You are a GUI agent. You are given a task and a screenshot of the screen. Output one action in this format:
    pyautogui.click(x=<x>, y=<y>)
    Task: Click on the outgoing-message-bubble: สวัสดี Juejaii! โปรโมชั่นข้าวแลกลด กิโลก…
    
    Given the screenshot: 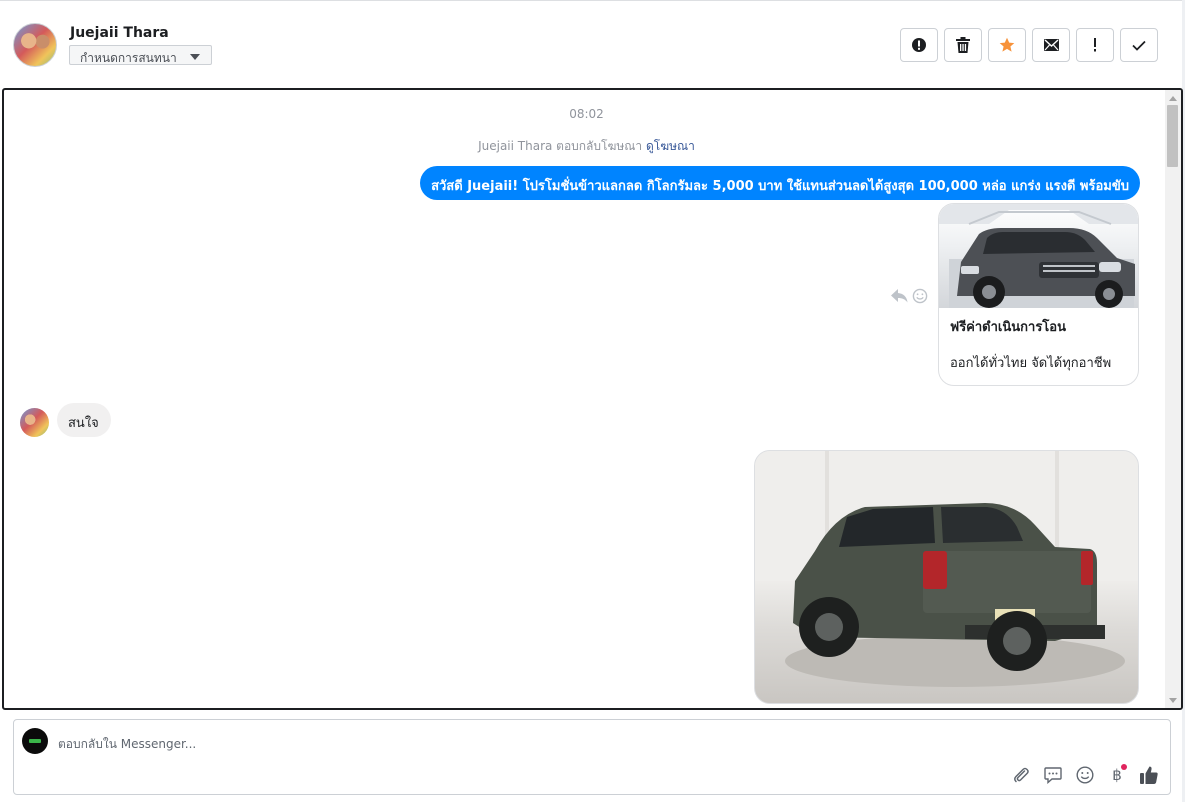 What is the action you would take?
    pyautogui.click(x=780, y=183)
    